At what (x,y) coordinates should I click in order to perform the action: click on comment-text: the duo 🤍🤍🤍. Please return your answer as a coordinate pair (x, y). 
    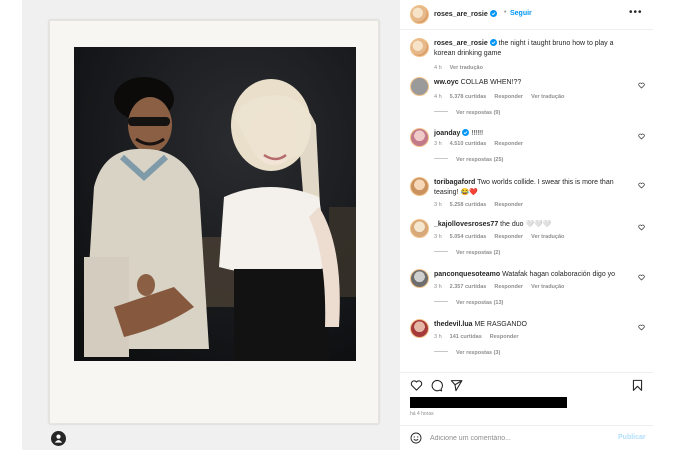
    Looking at the image, I should click on (526, 224).